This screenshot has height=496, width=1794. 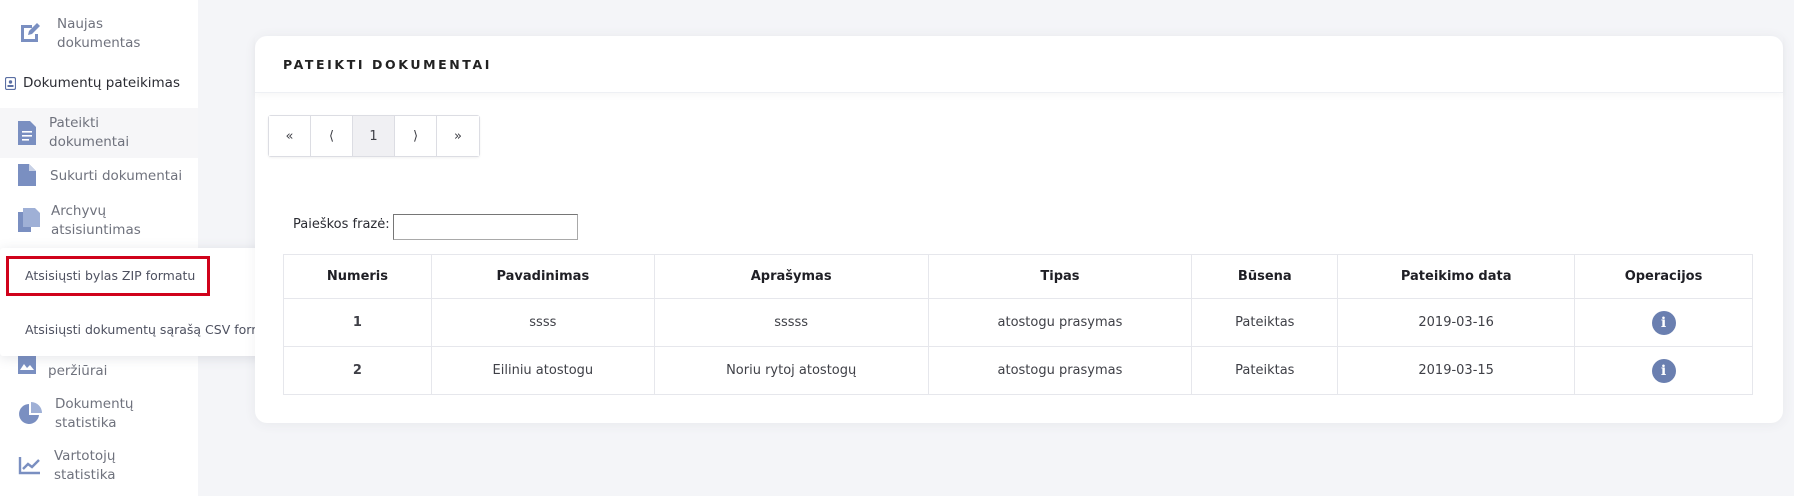 I want to click on cell-pavadinimas: ssss, so click(x=542, y=322).